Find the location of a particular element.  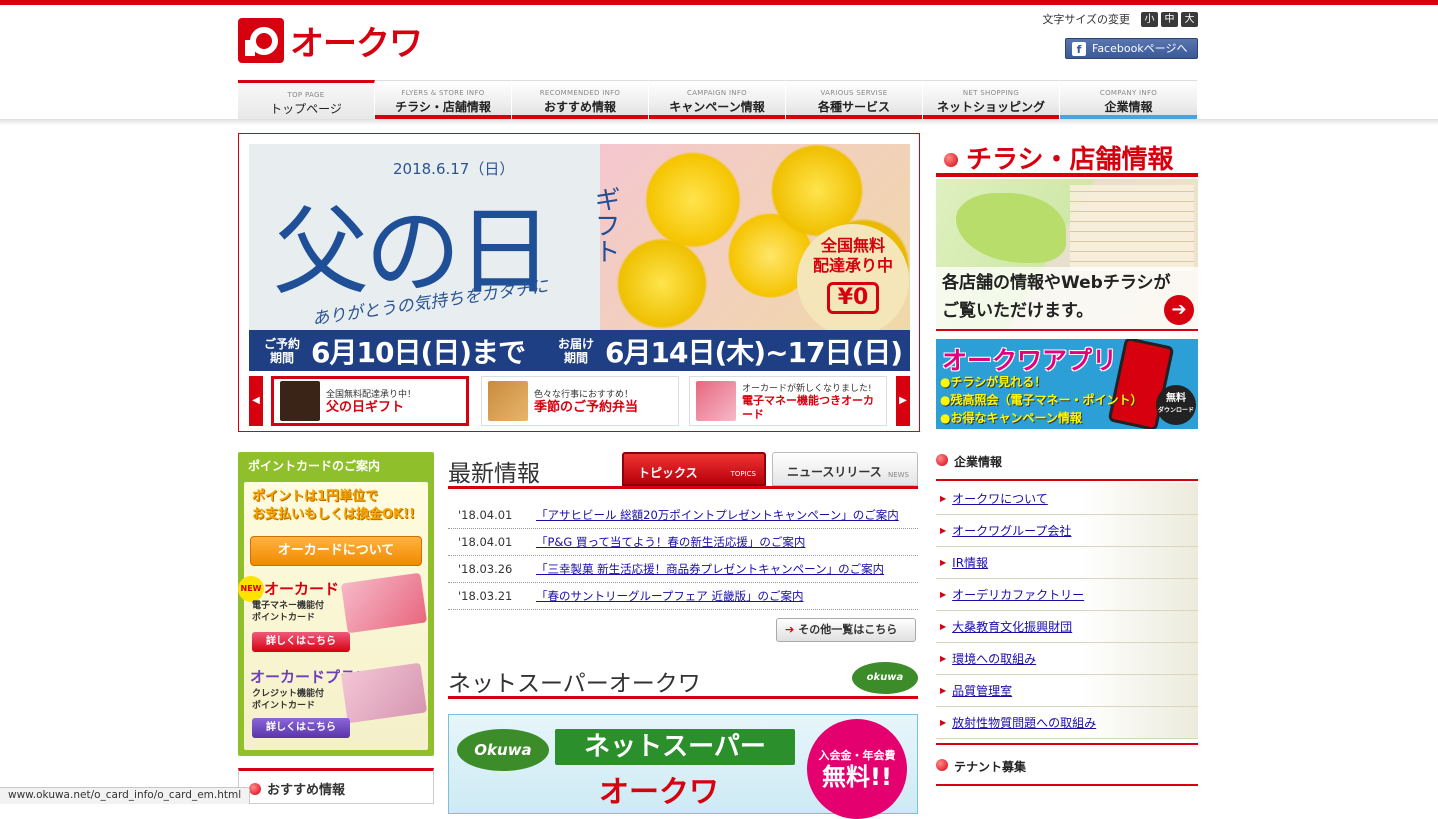

nav-en-label: NET SHOPPING is located at coordinates (991, 93).